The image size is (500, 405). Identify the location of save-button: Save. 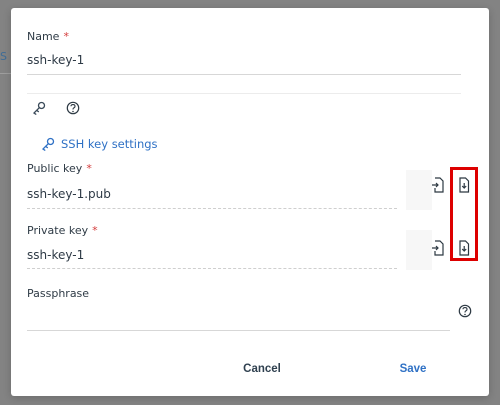
(413, 369).